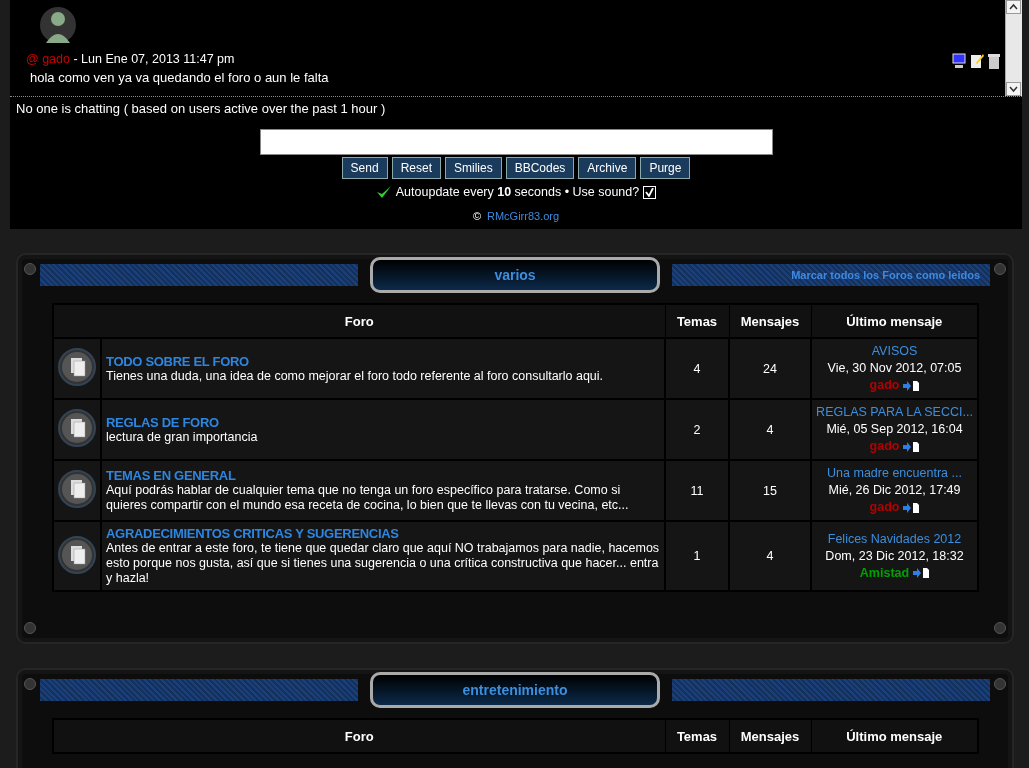 The height and width of the screenshot is (768, 1029). Describe the element at coordinates (523, 216) in the screenshot. I see `credit-link: RMcGirr83.org` at that location.